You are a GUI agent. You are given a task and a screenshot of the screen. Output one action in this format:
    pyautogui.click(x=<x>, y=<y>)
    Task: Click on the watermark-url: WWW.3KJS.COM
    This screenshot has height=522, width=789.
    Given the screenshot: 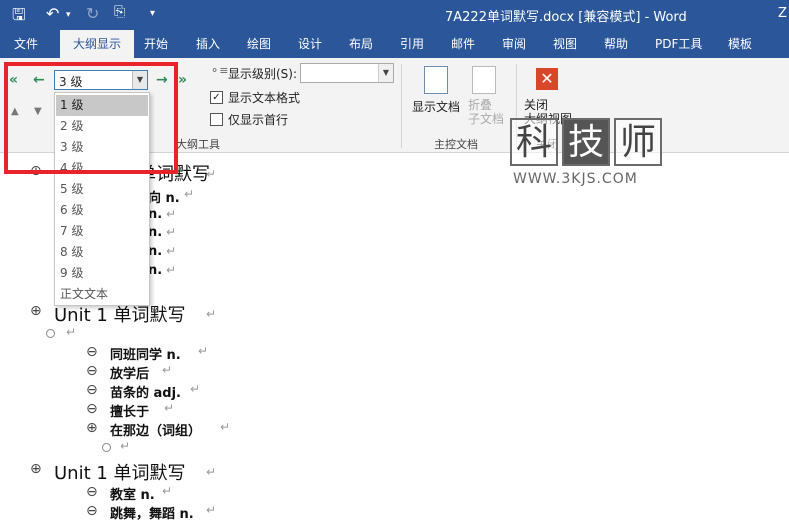 What is the action you would take?
    pyautogui.click(x=575, y=179)
    